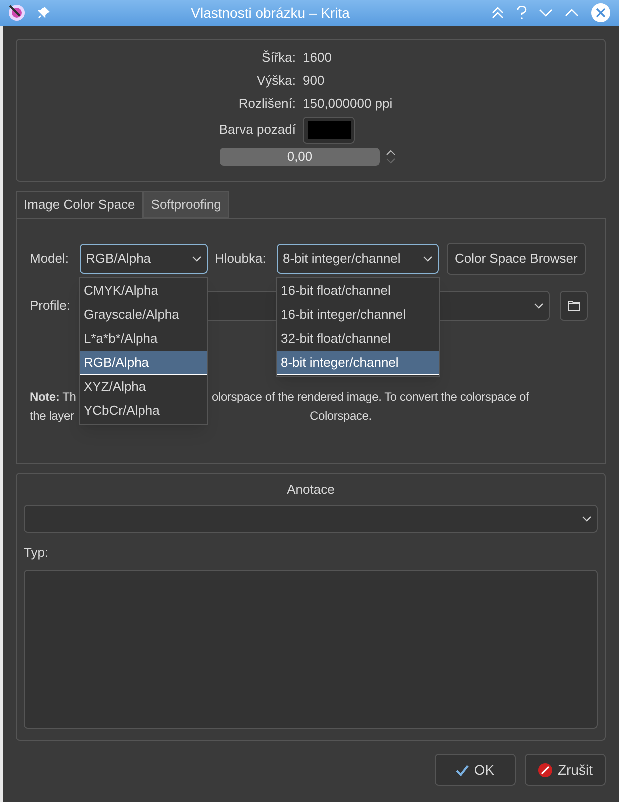 The image size is (619, 802). I want to click on folder-button, so click(574, 306).